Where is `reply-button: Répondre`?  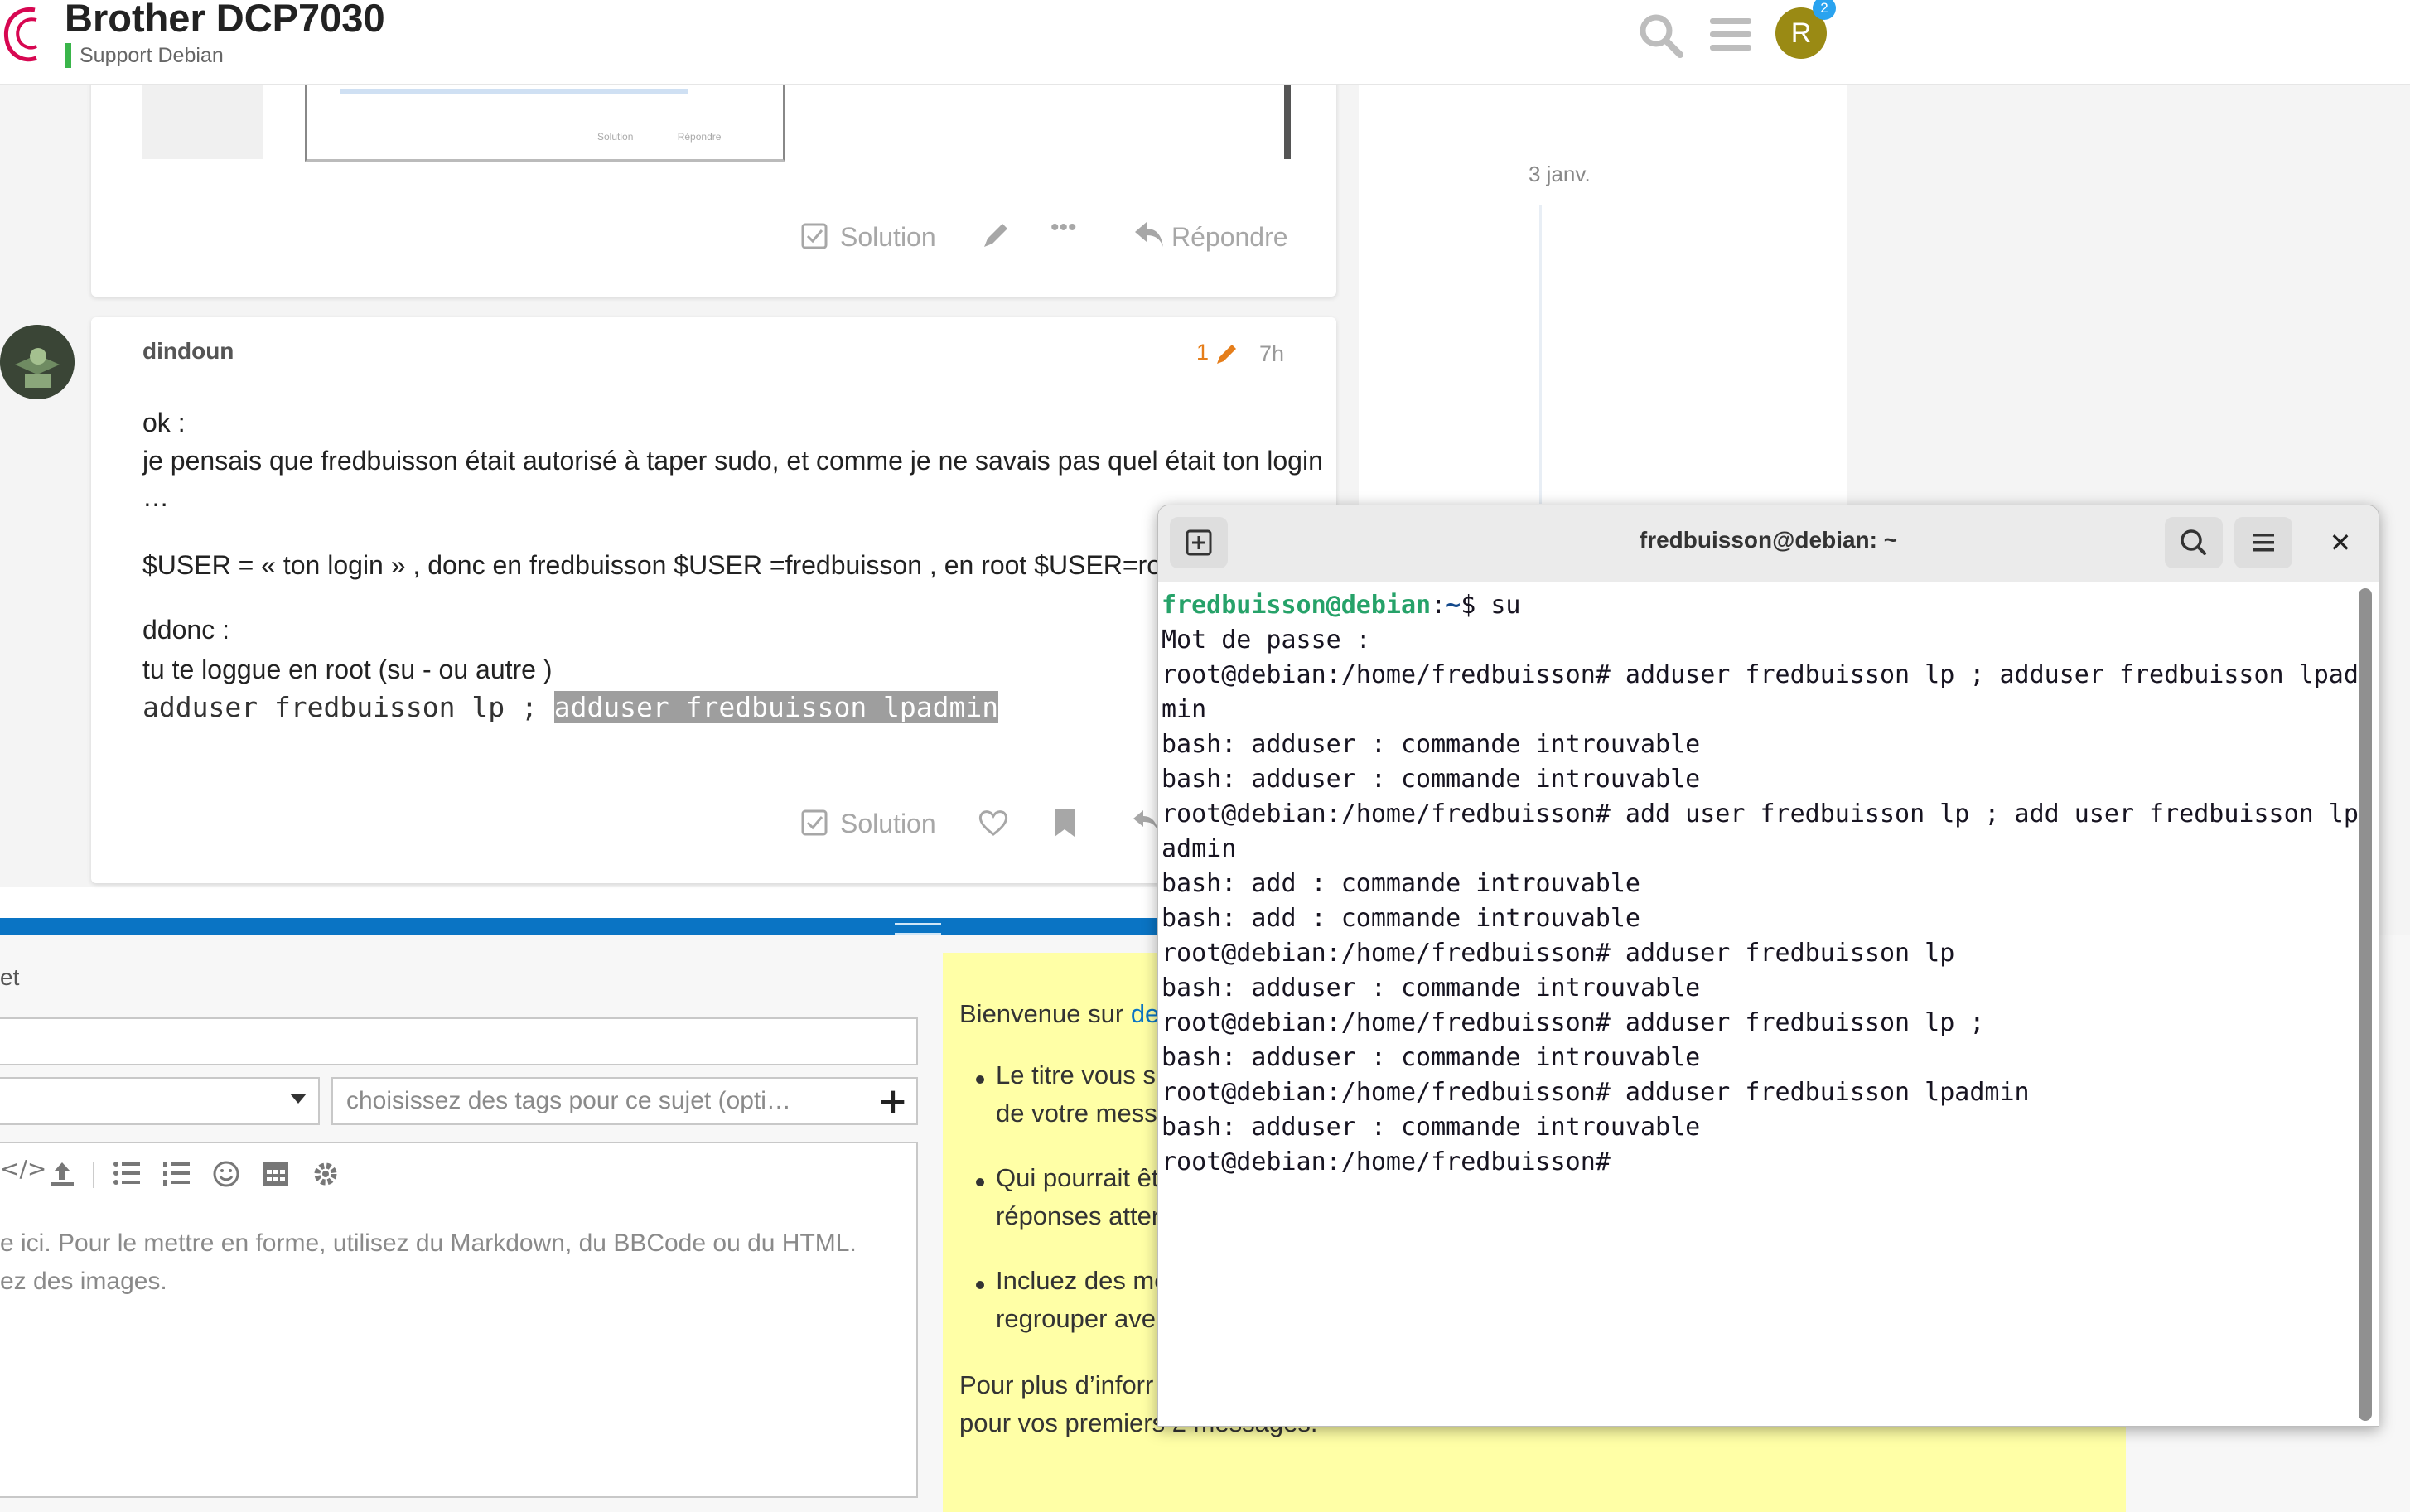 reply-button: Répondre is located at coordinates (1229, 238).